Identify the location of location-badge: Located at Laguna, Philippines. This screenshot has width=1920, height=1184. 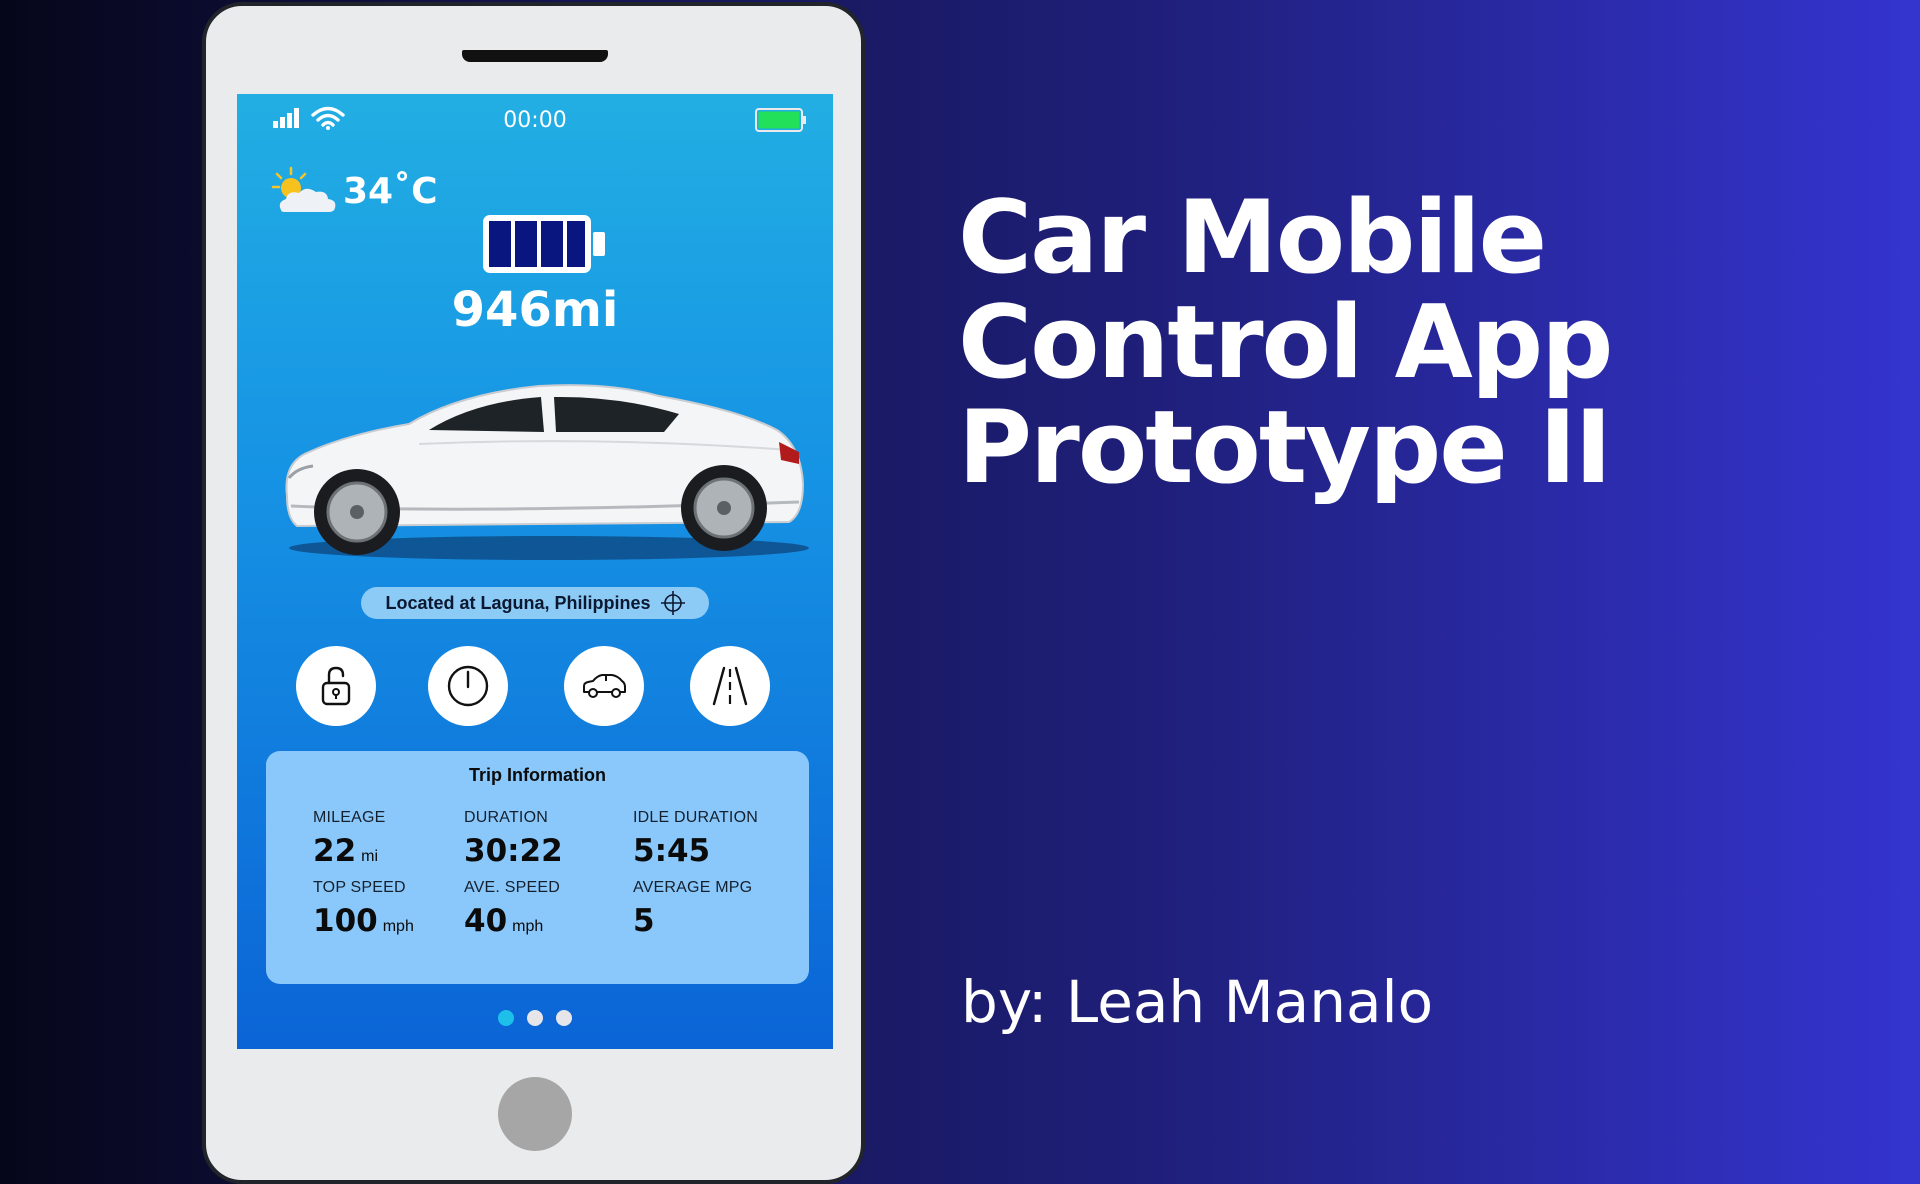
(535, 603).